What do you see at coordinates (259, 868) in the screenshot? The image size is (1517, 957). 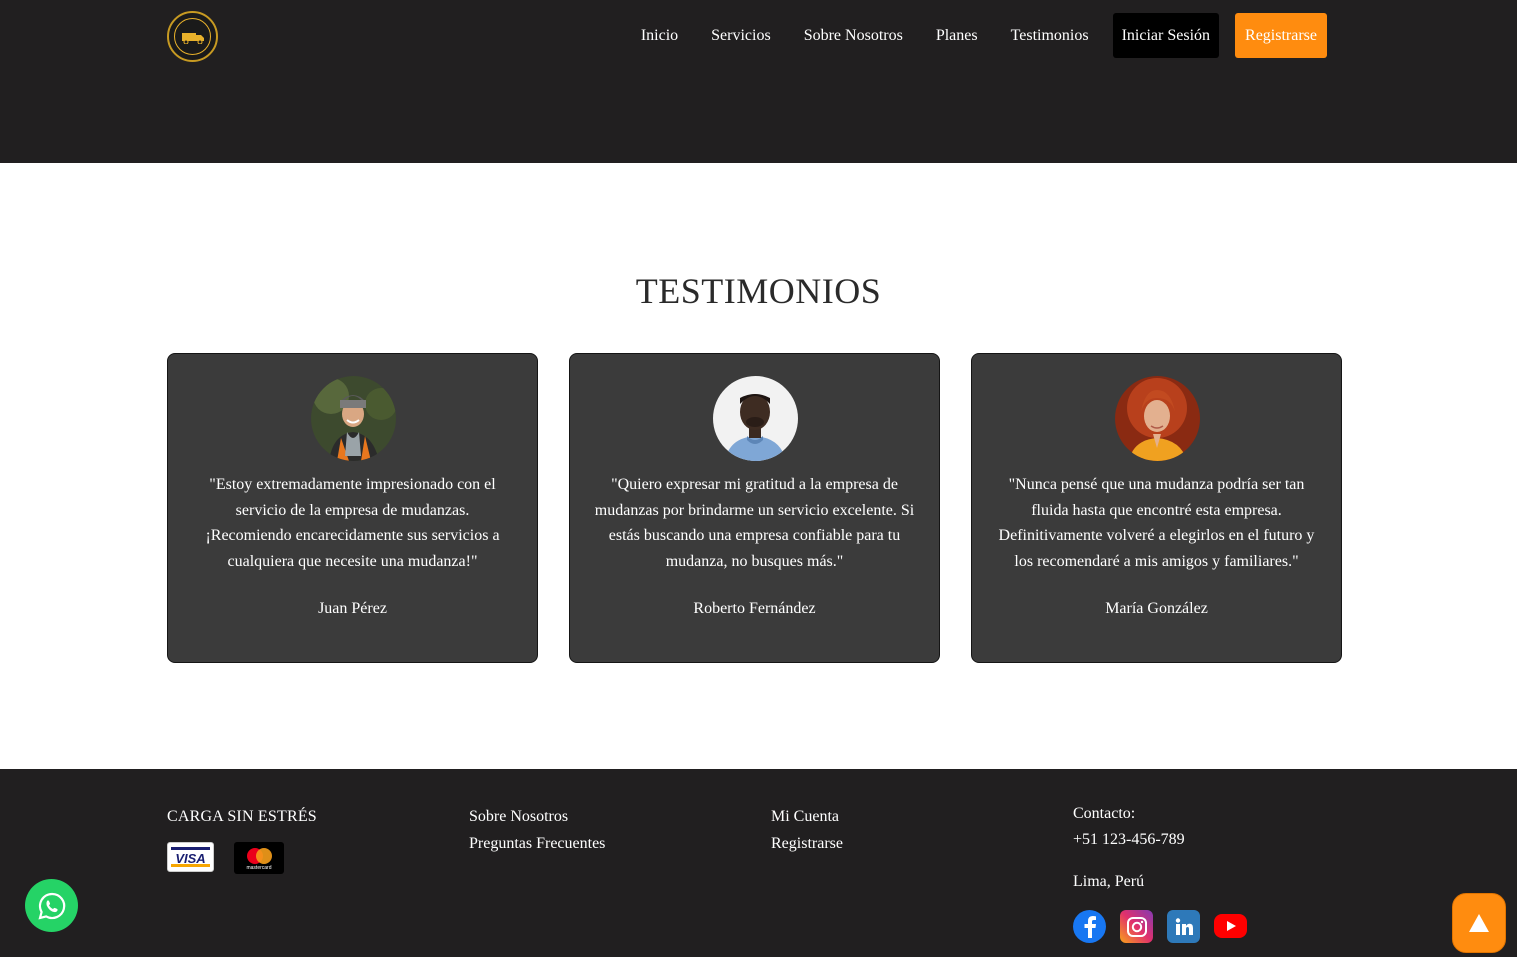 I see `mastercard-logo-text: mastercard` at bounding box center [259, 868].